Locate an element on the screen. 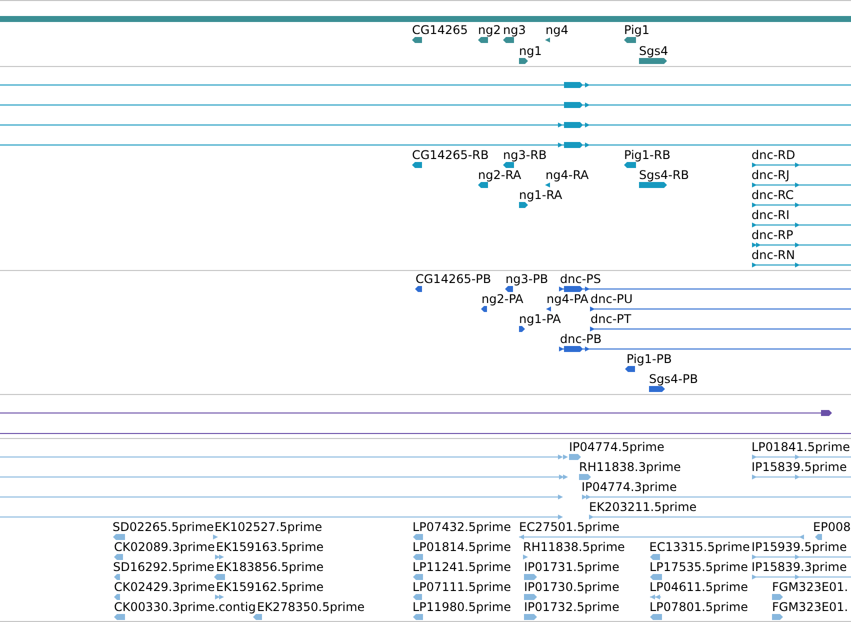 This screenshot has width=851, height=622. feature-label: LP01814.5prime is located at coordinates (462, 547).